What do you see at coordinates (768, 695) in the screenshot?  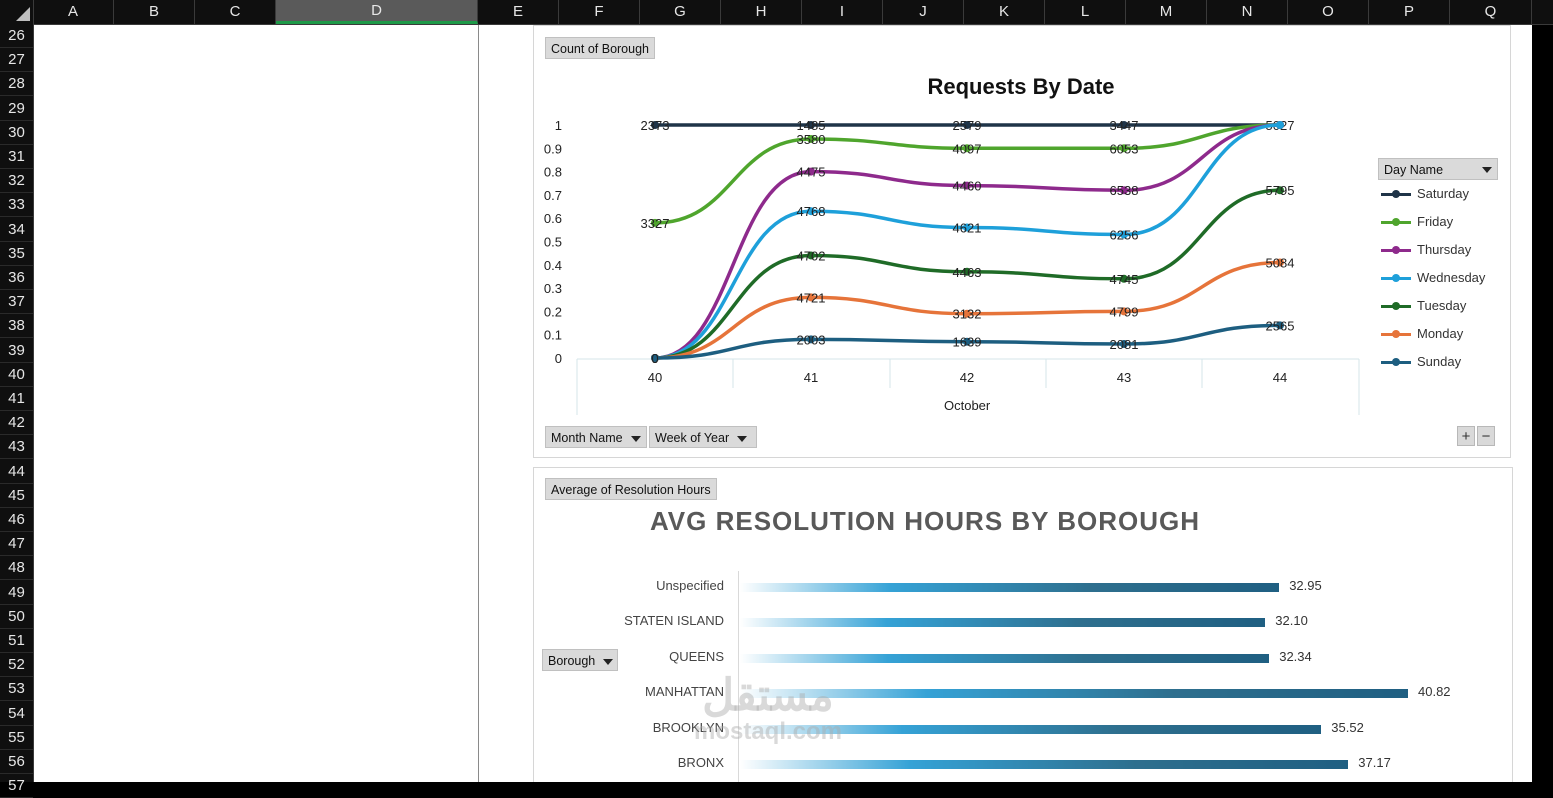 I see `watermark-arabic: مستقل` at bounding box center [768, 695].